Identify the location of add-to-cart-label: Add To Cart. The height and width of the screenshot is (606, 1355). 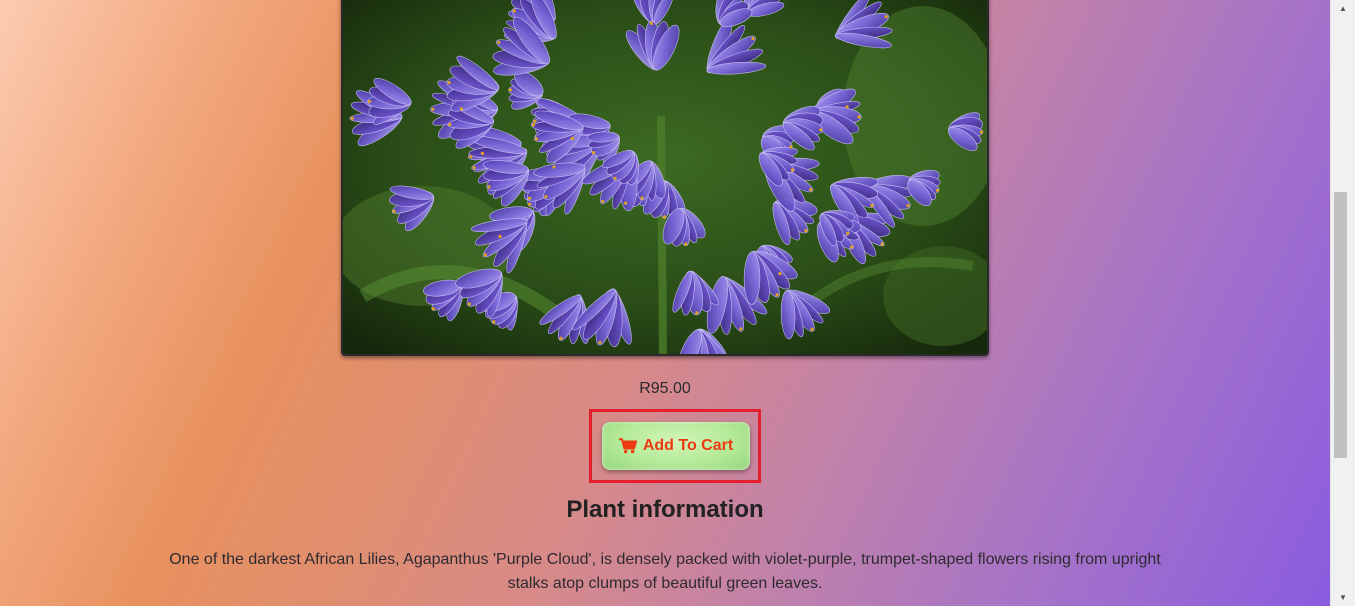
(688, 445).